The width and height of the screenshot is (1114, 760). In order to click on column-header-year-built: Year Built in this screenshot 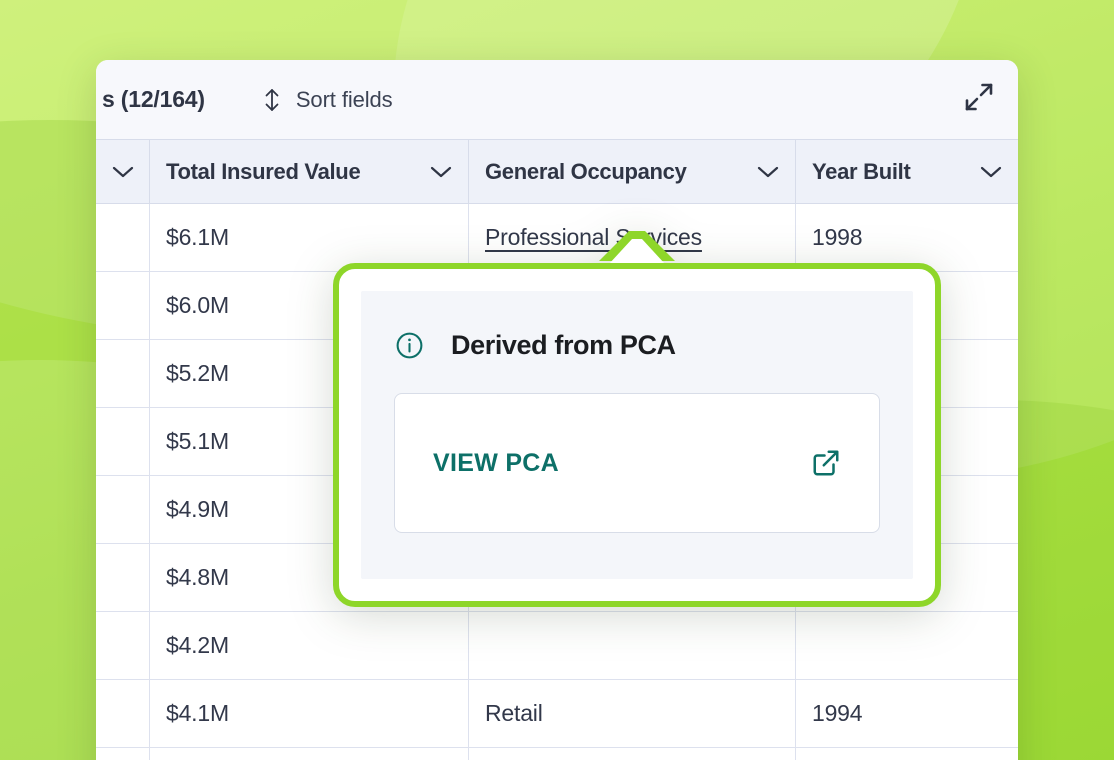, I will do `click(907, 171)`.